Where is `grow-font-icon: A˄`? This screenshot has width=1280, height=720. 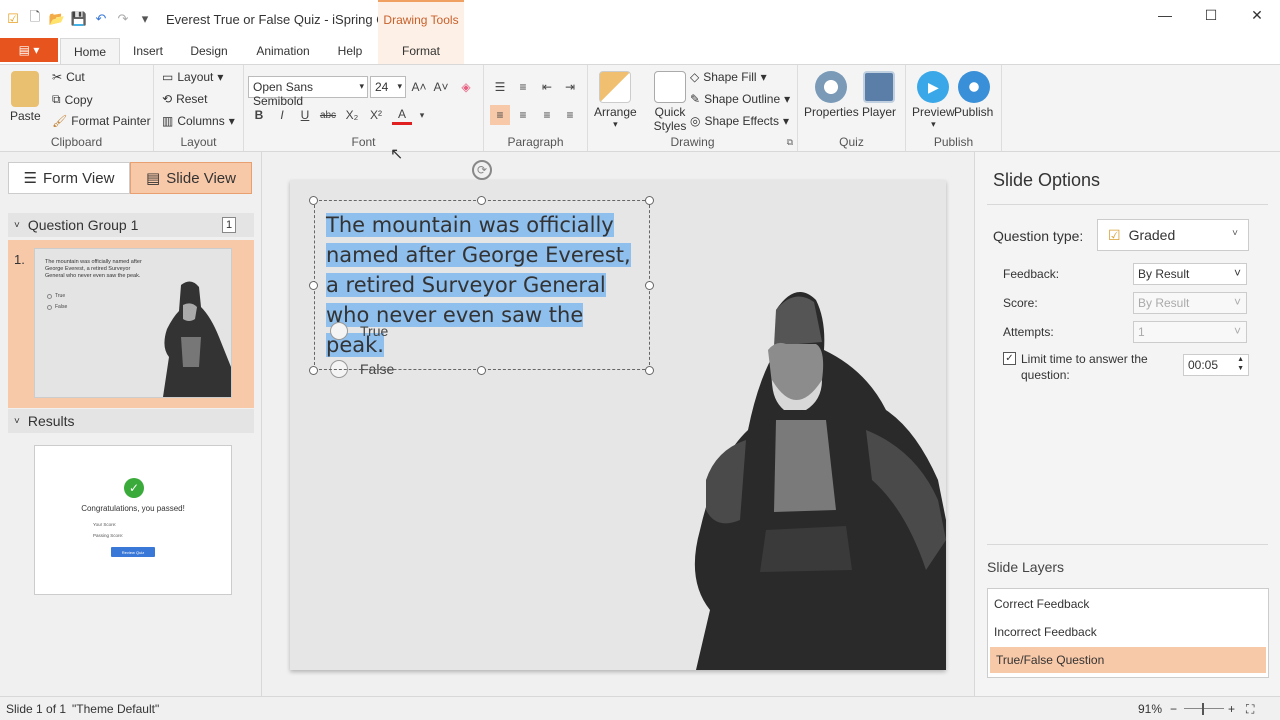 grow-font-icon: A˄ is located at coordinates (419, 87).